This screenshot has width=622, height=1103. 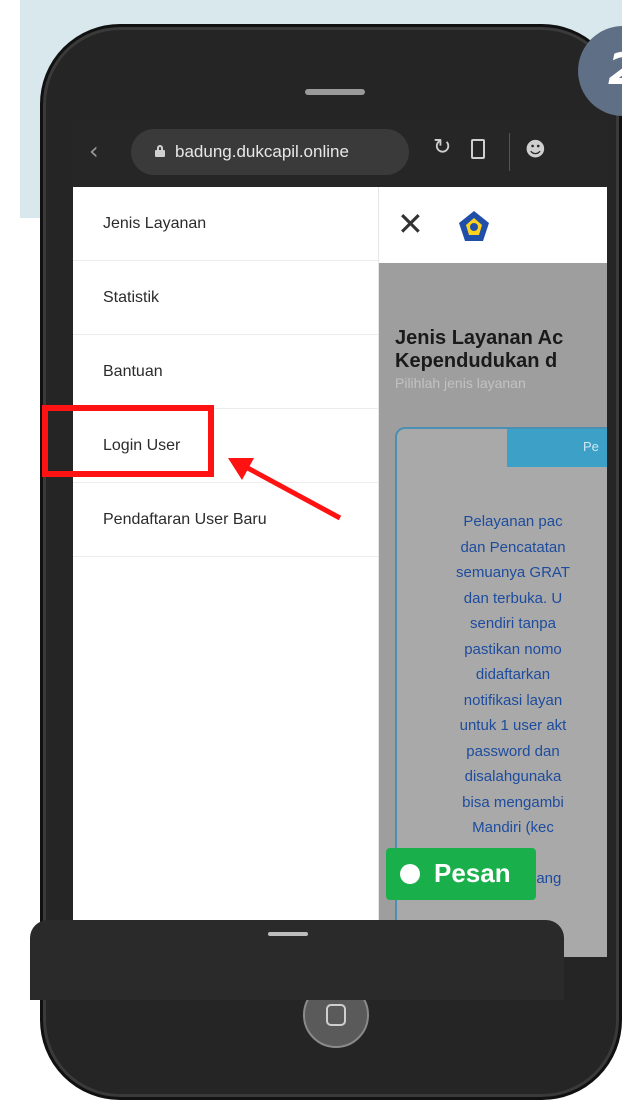 I want to click on pointer-arrow-icon, so click(x=285, y=489).